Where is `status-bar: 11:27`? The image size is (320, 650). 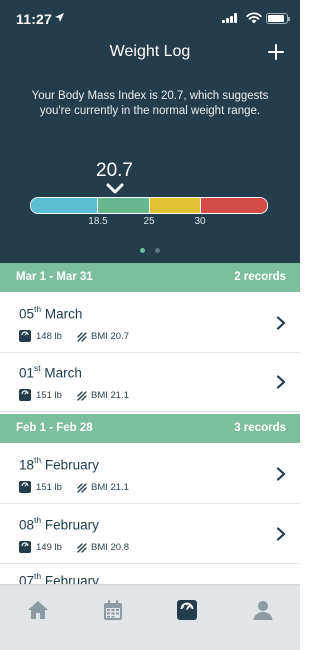
status-bar: 11:27 is located at coordinates (150, 18).